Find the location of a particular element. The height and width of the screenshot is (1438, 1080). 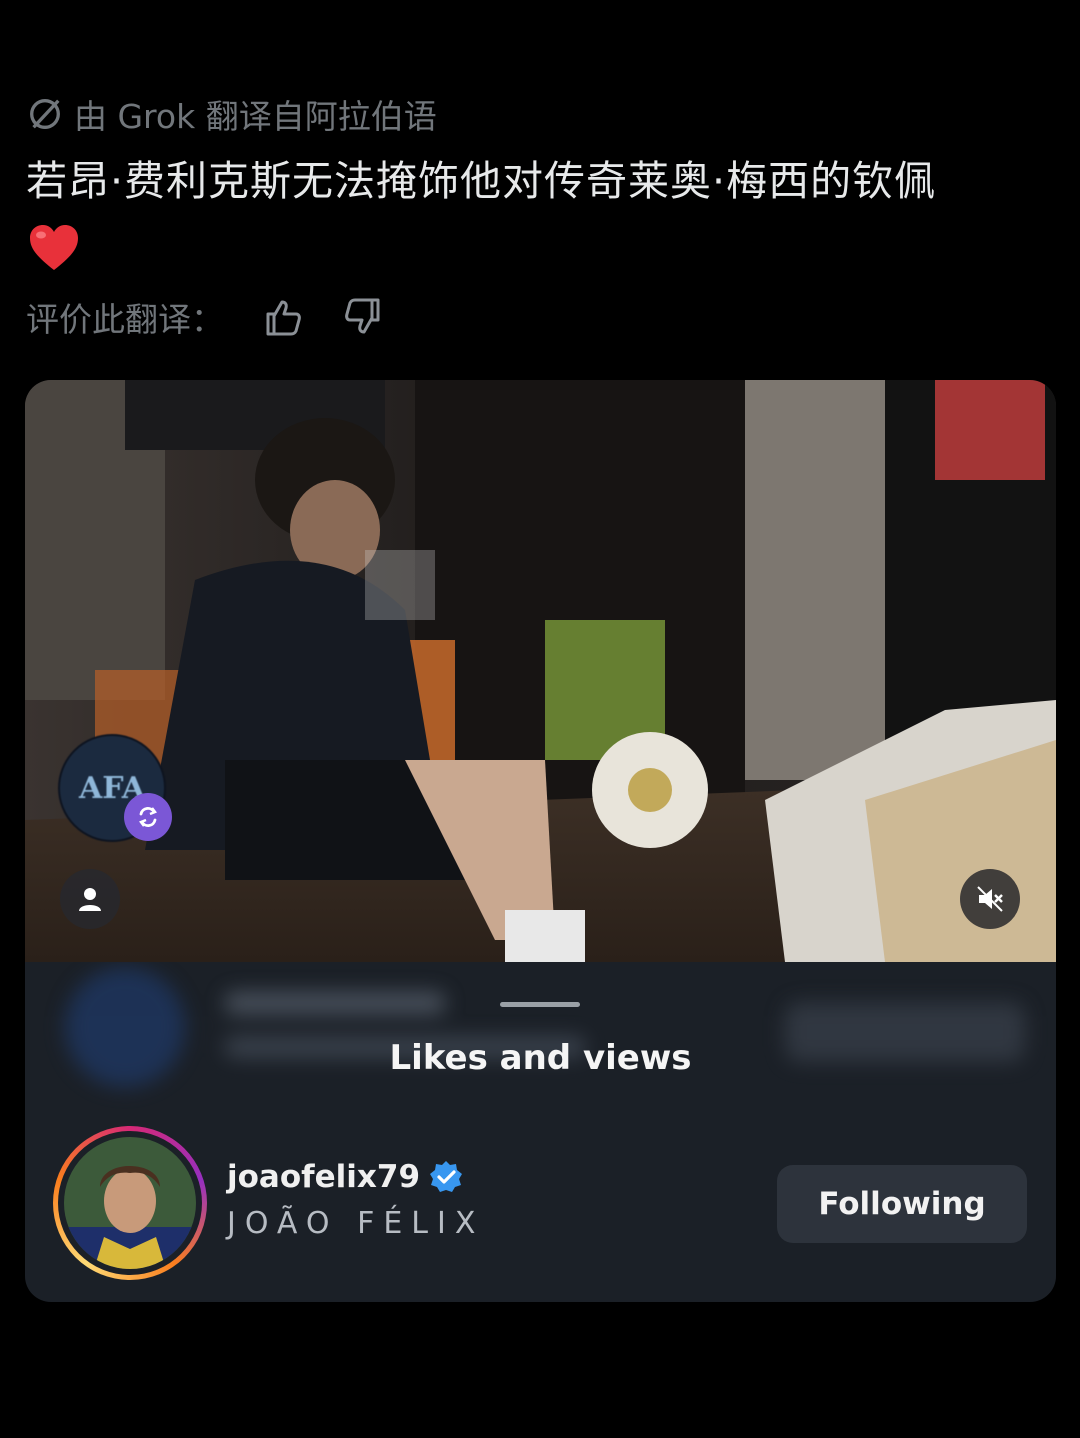

display-name: JOÃO FÉLIX is located at coordinates (356, 1223).